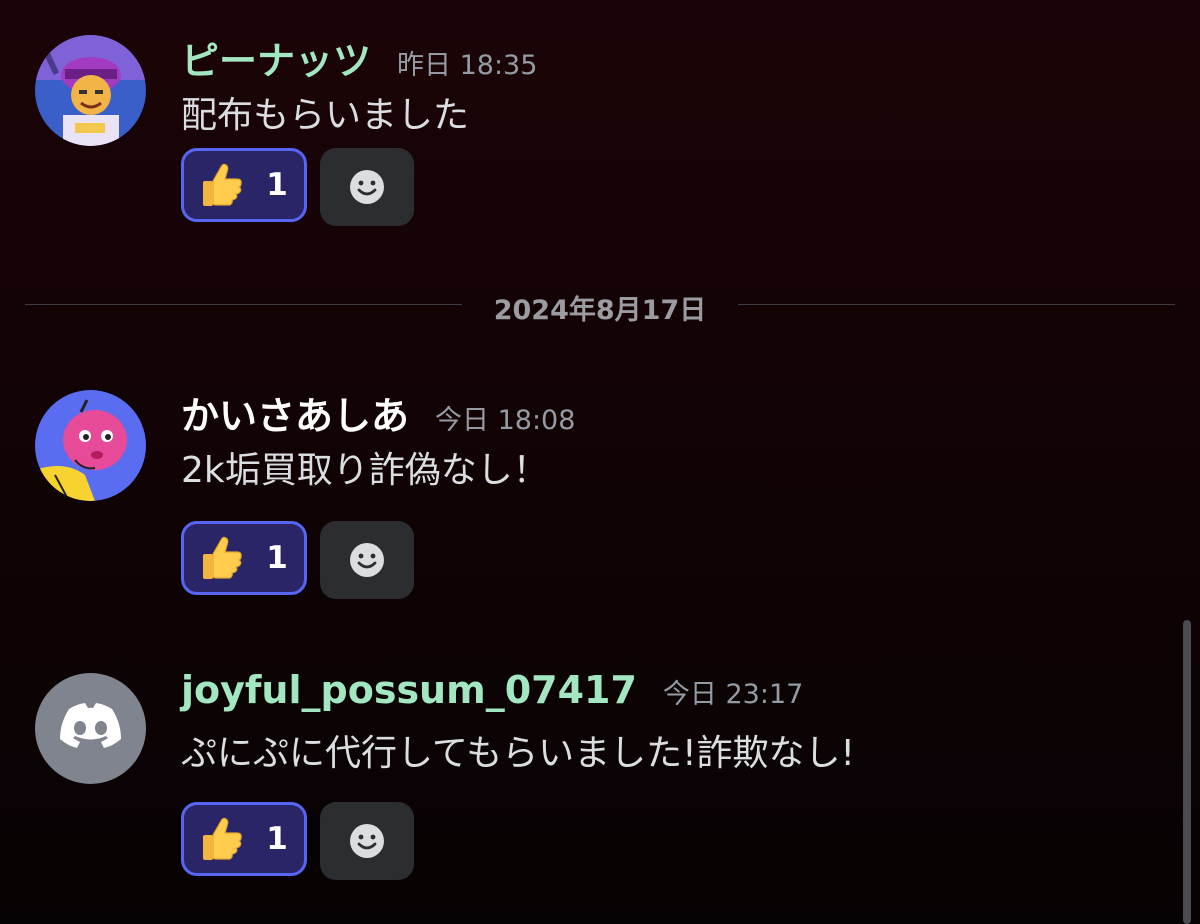  Describe the element at coordinates (518, 753) in the screenshot. I see `message-content: ぷにぷに代行してもらいました!詐欺なし!` at that location.